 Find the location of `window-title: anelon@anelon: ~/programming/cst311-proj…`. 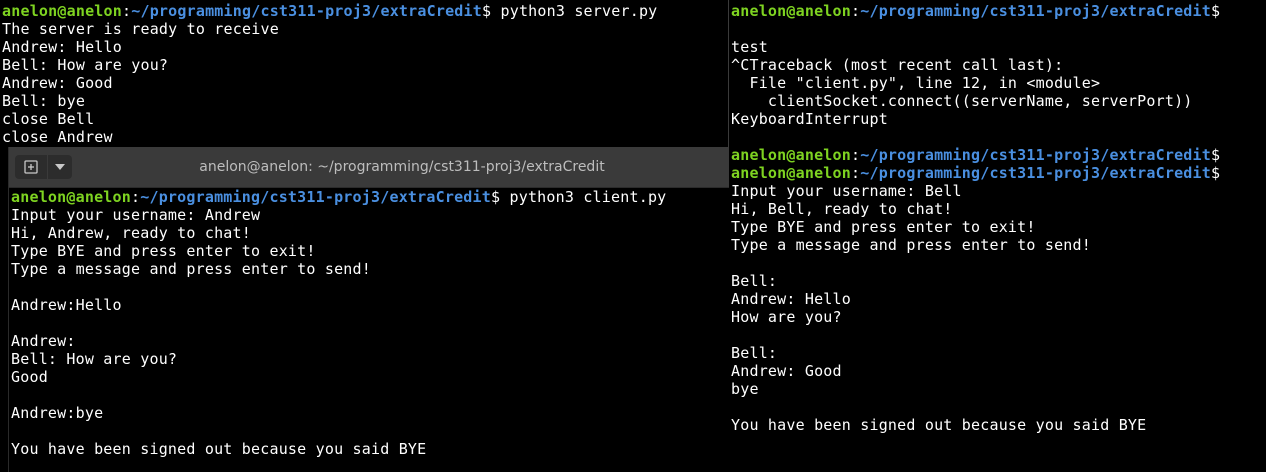

window-title: anelon@anelon: ~/programming/cst311-proj… is located at coordinates (402, 167).